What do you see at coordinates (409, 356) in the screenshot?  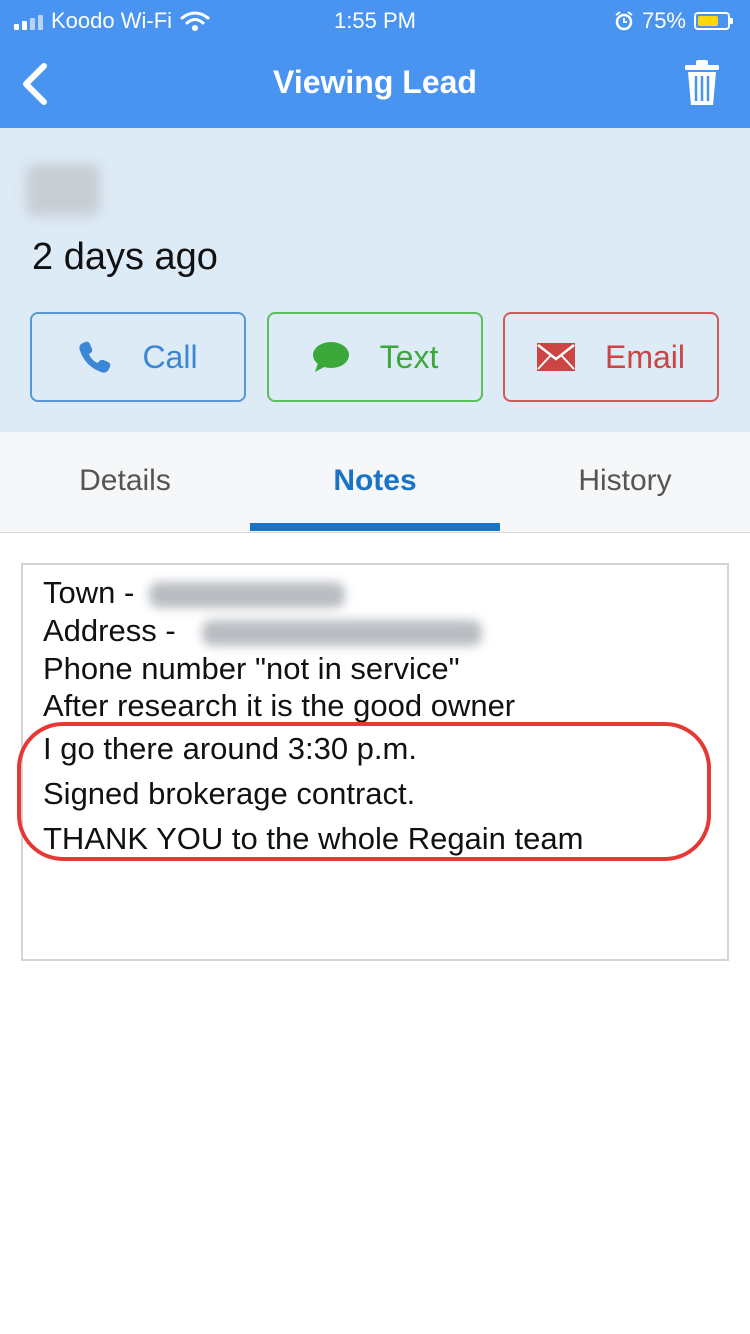 I see `text-label: Text` at bounding box center [409, 356].